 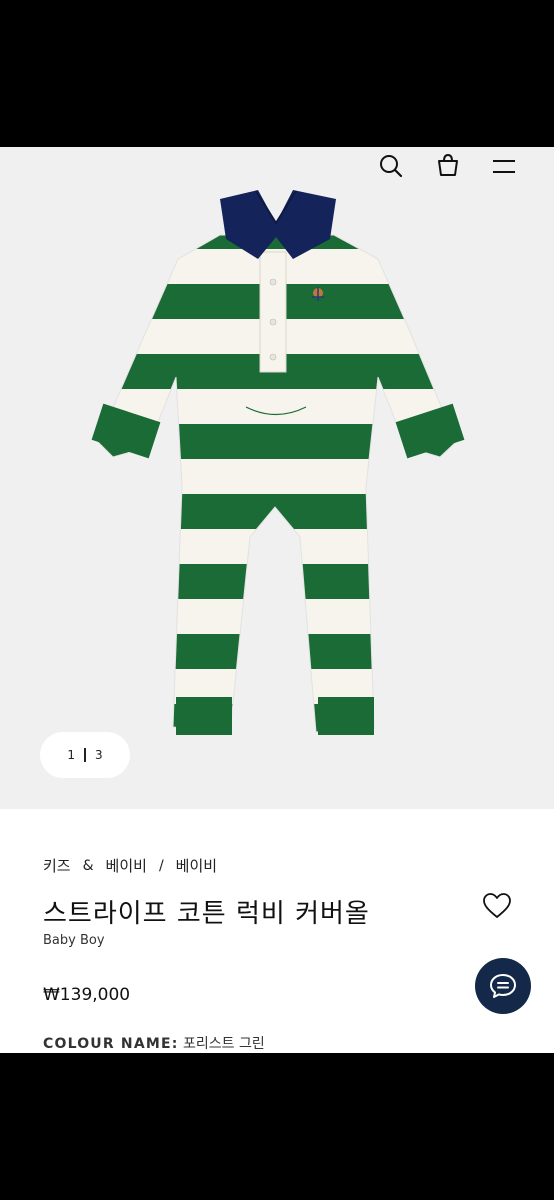 I want to click on product-title: 스트라이프 코튼 럭비 커버올, so click(x=206, y=914).